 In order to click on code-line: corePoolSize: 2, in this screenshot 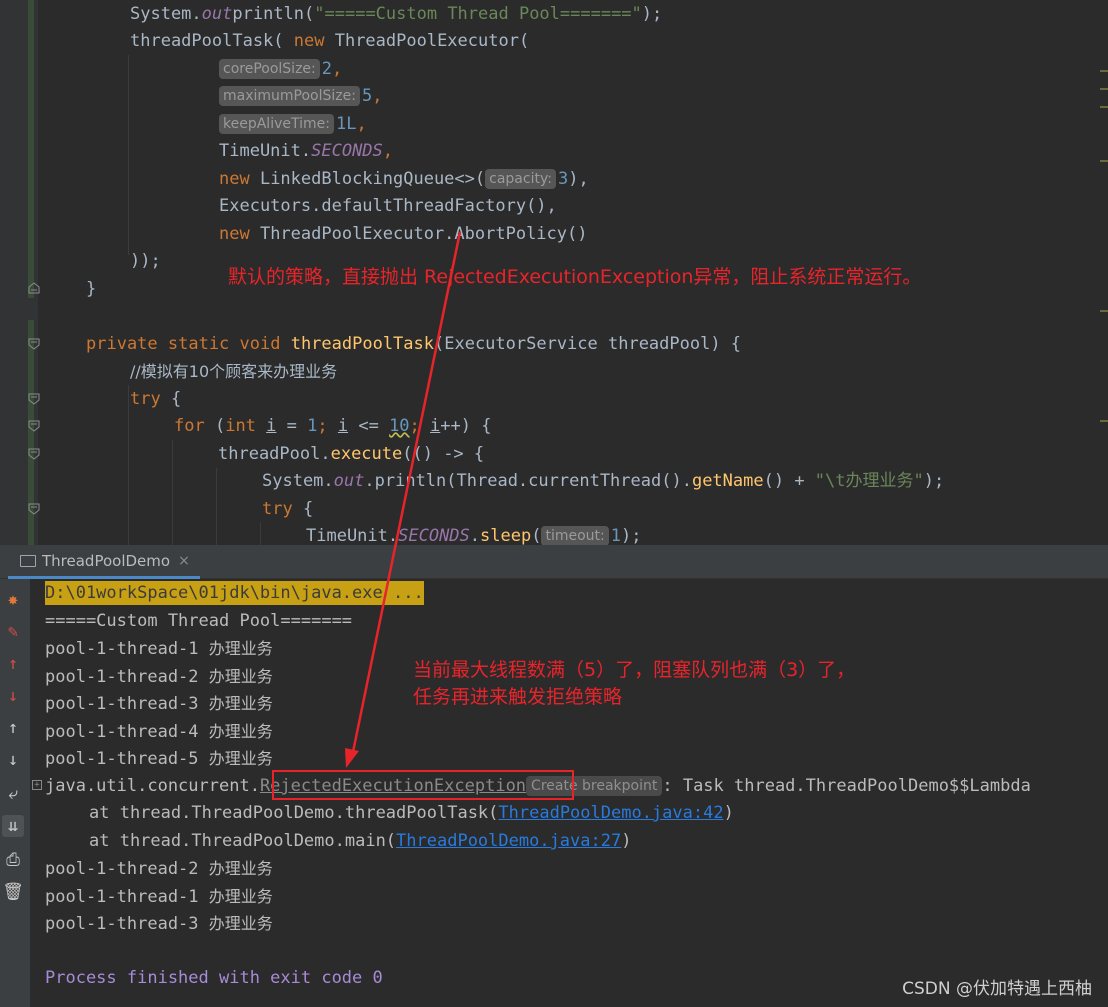, I will do `click(280, 69)`.